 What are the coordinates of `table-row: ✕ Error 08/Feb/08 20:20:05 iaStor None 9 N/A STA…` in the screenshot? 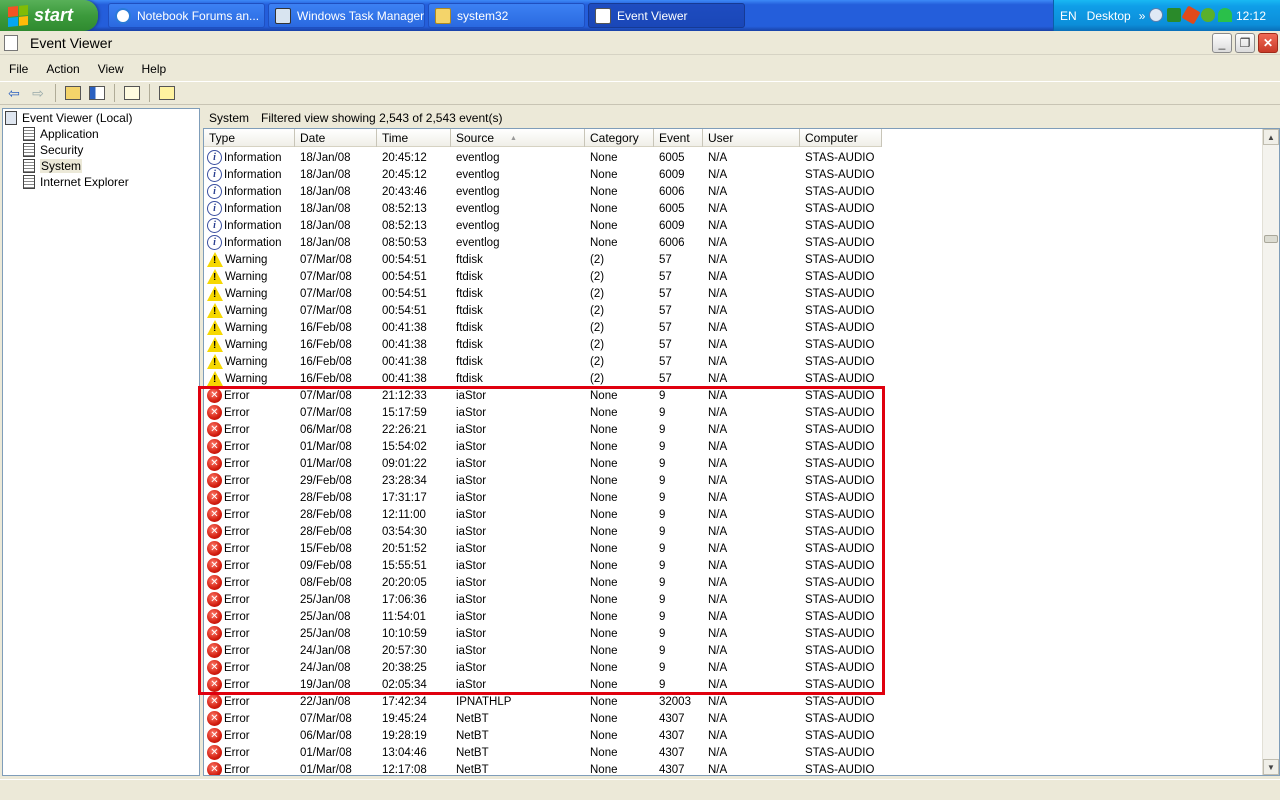 It's located at (543, 582).